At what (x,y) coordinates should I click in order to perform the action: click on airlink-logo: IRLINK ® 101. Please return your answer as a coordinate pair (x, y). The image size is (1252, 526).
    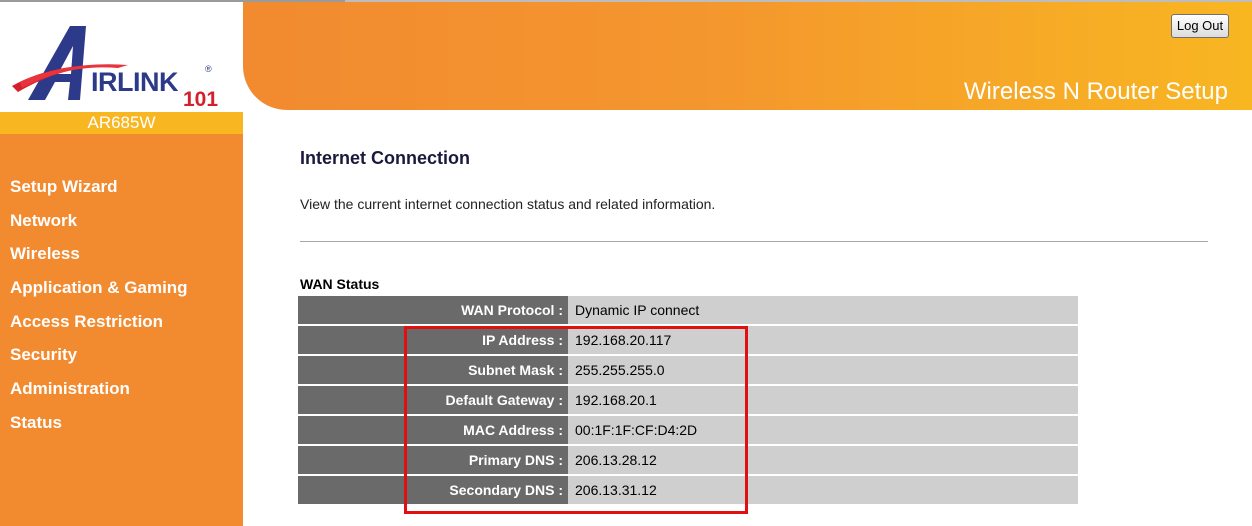
    Looking at the image, I should click on (121, 57).